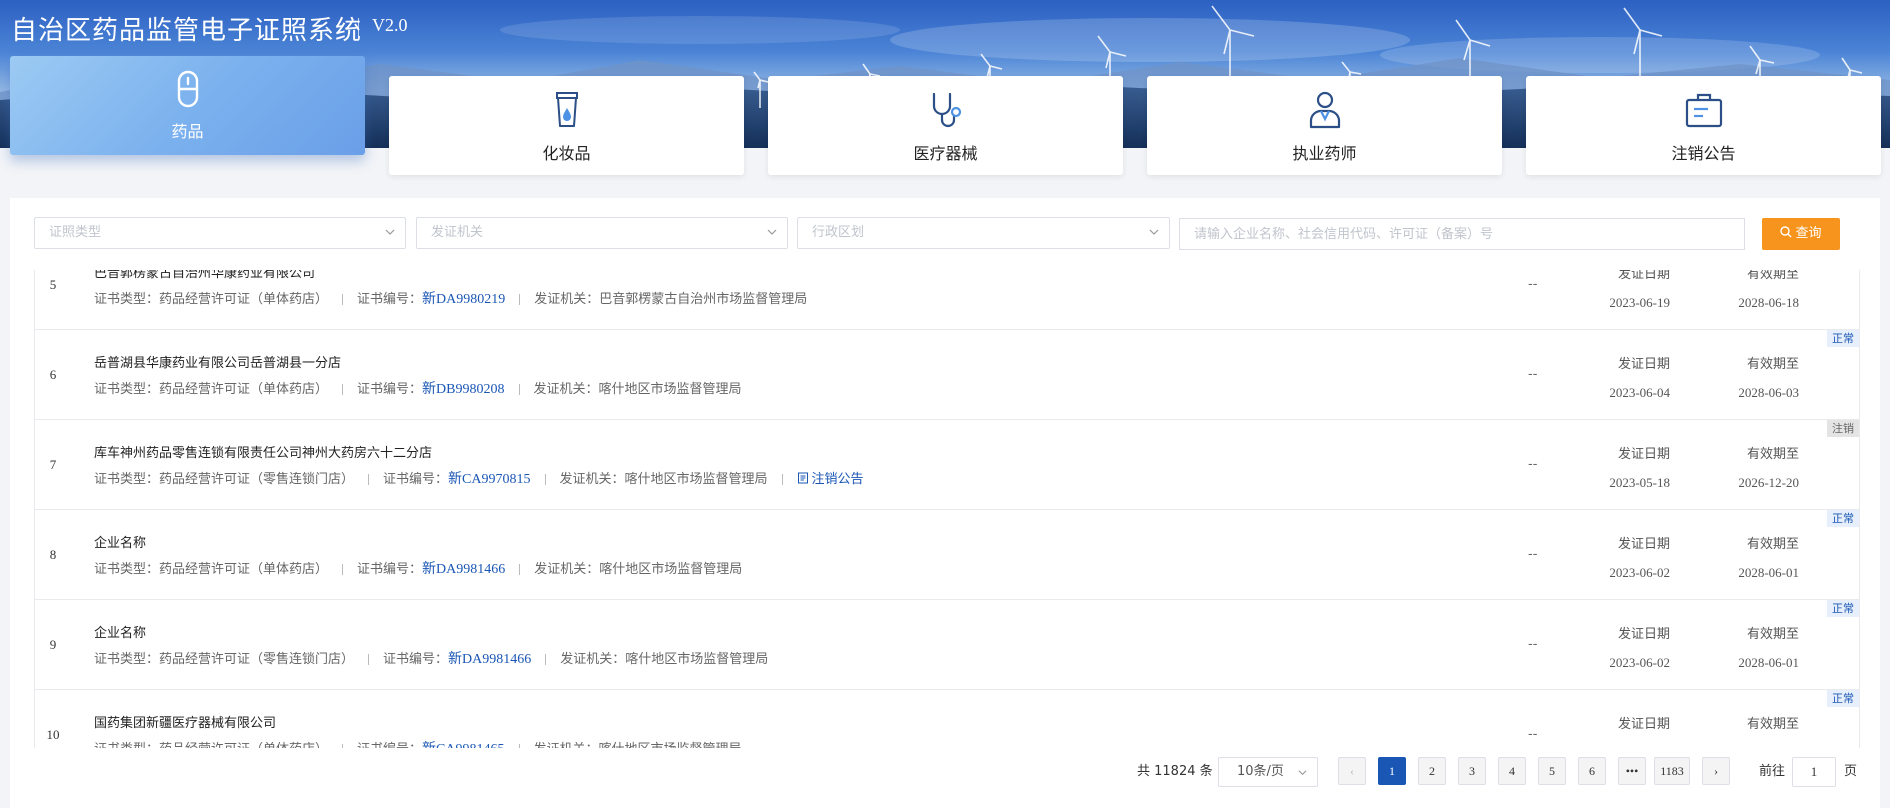  What do you see at coordinates (1552, 771) in the screenshot?
I see `page-button: 5` at bounding box center [1552, 771].